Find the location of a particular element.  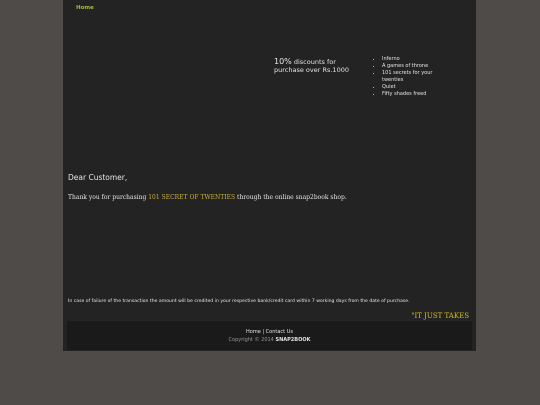

footer-contact-link: Contact Us is located at coordinates (279, 332).